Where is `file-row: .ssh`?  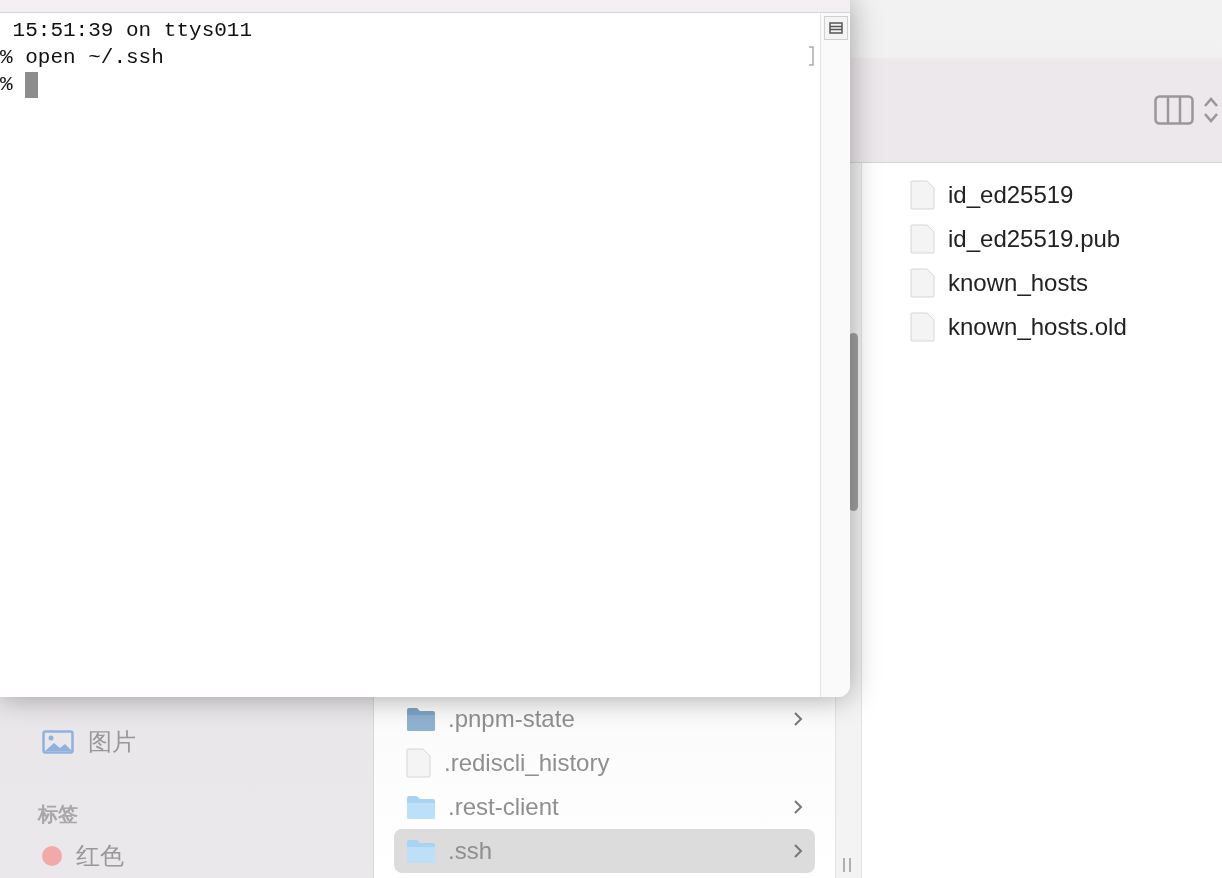
file-row: .ssh is located at coordinates (604, 851).